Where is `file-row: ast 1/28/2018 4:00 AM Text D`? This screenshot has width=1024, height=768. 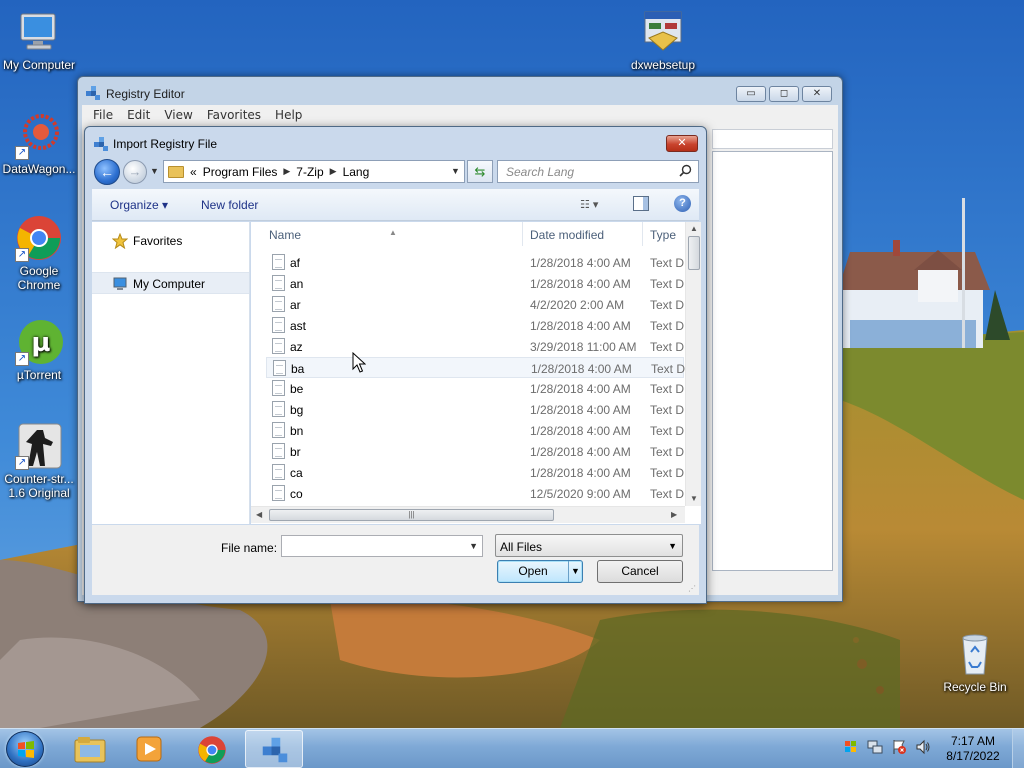 file-row: ast 1/28/2018 4:00 AM Text D is located at coordinates (475, 325).